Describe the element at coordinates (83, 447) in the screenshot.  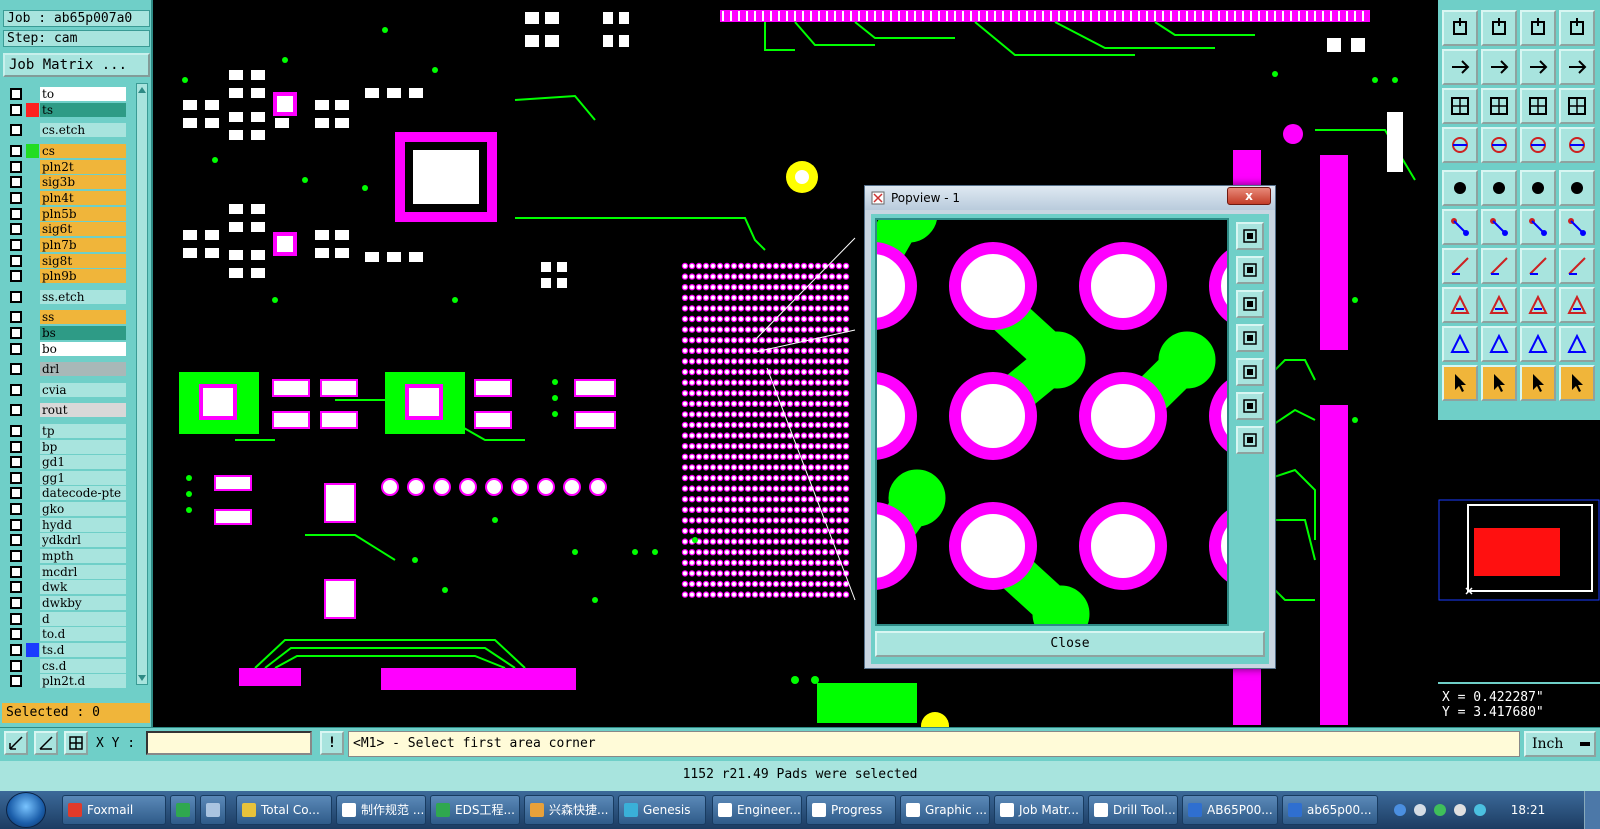
I see `layer-name: bp` at that location.